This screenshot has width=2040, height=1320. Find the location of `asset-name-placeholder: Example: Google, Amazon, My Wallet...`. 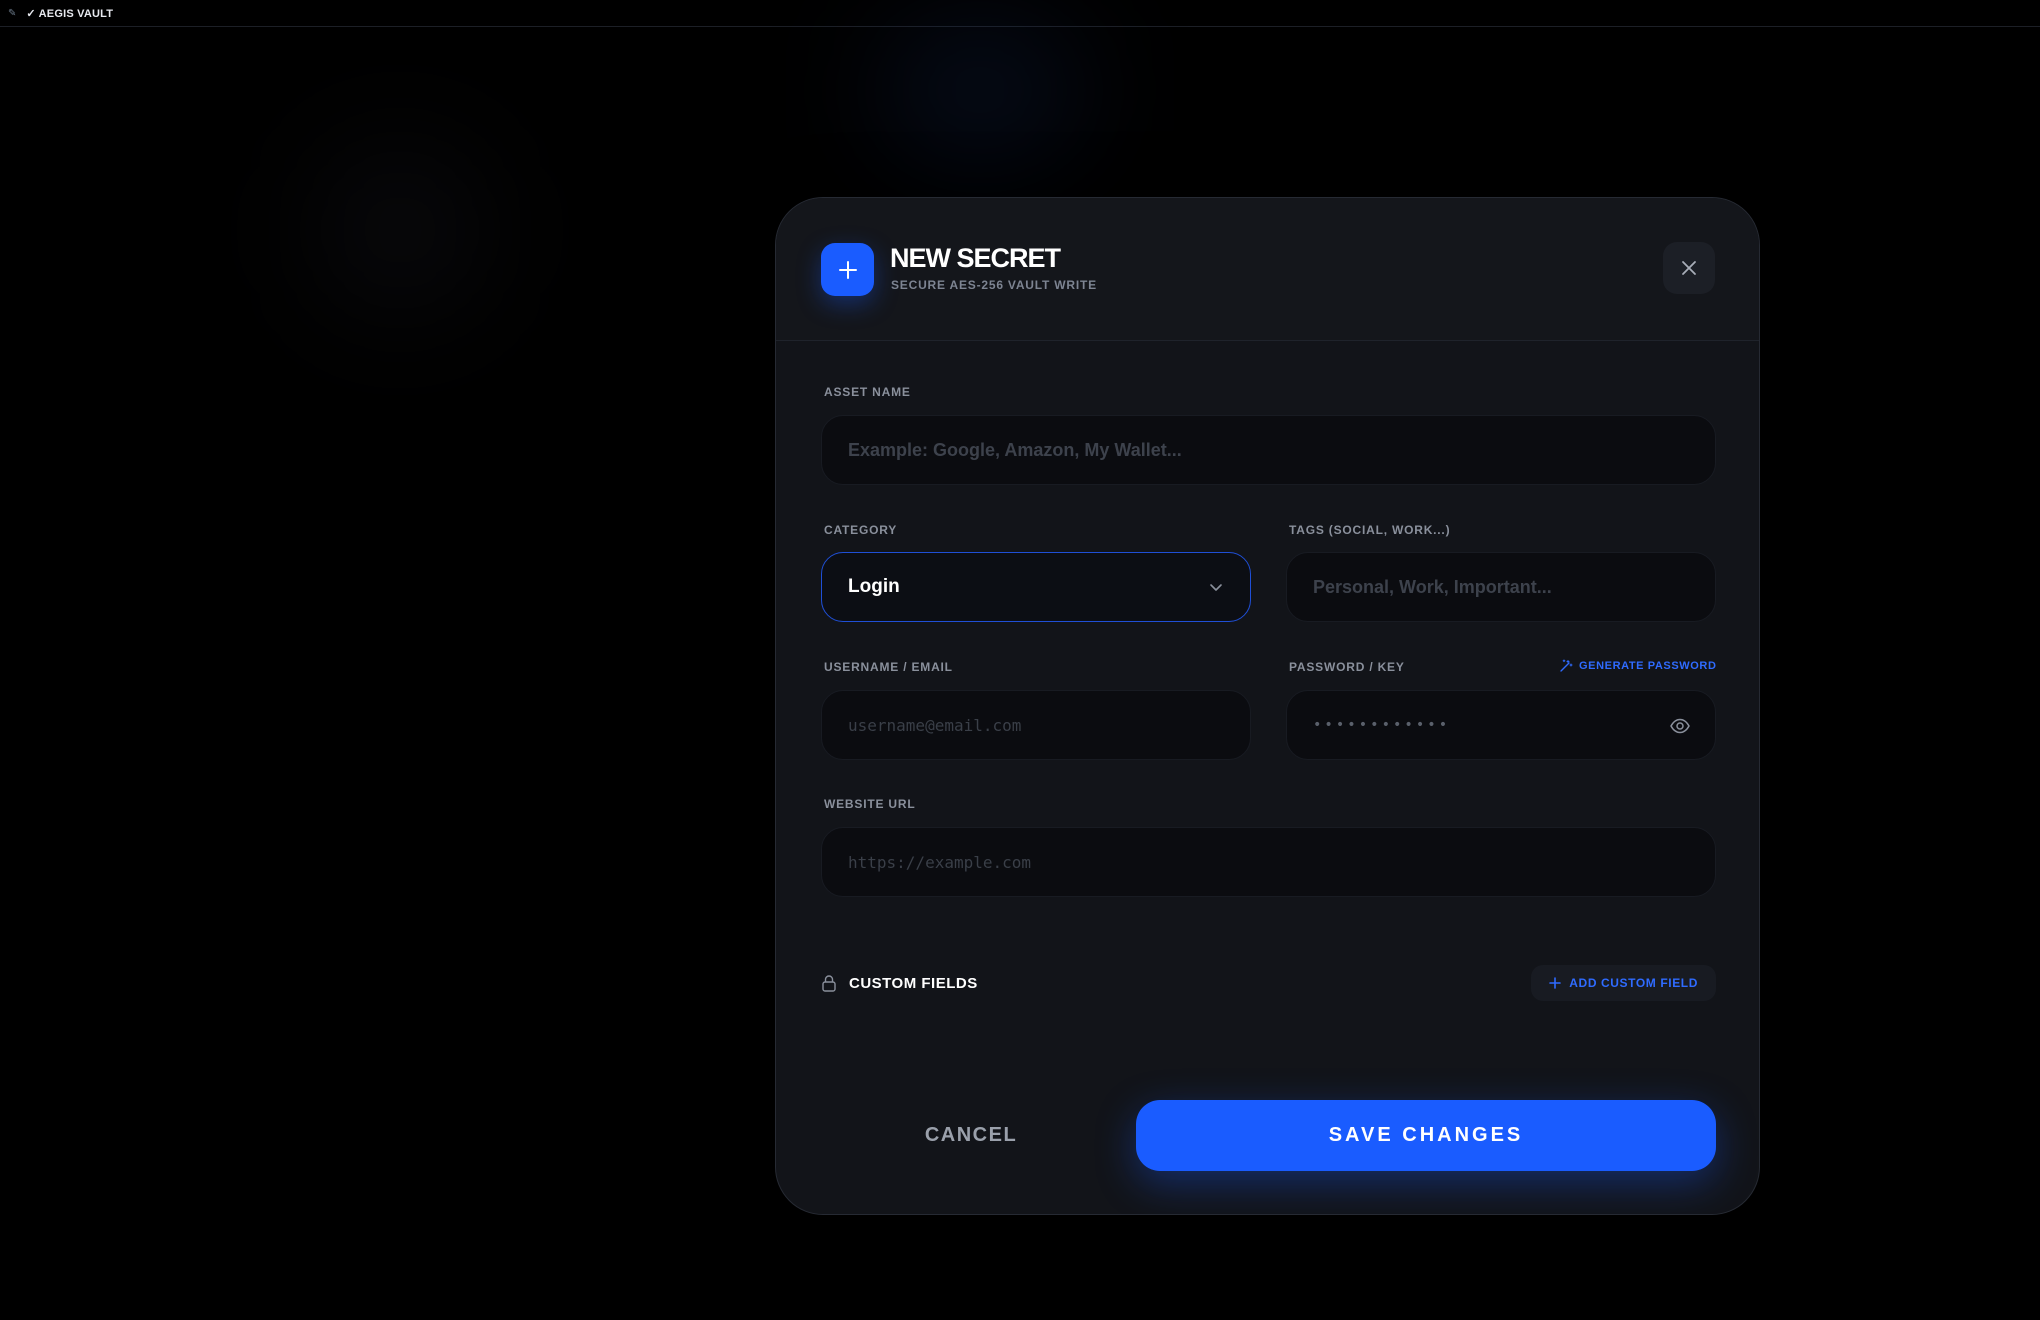

asset-name-placeholder: Example: Google, Amazon, My Wallet... is located at coordinates (1015, 449).